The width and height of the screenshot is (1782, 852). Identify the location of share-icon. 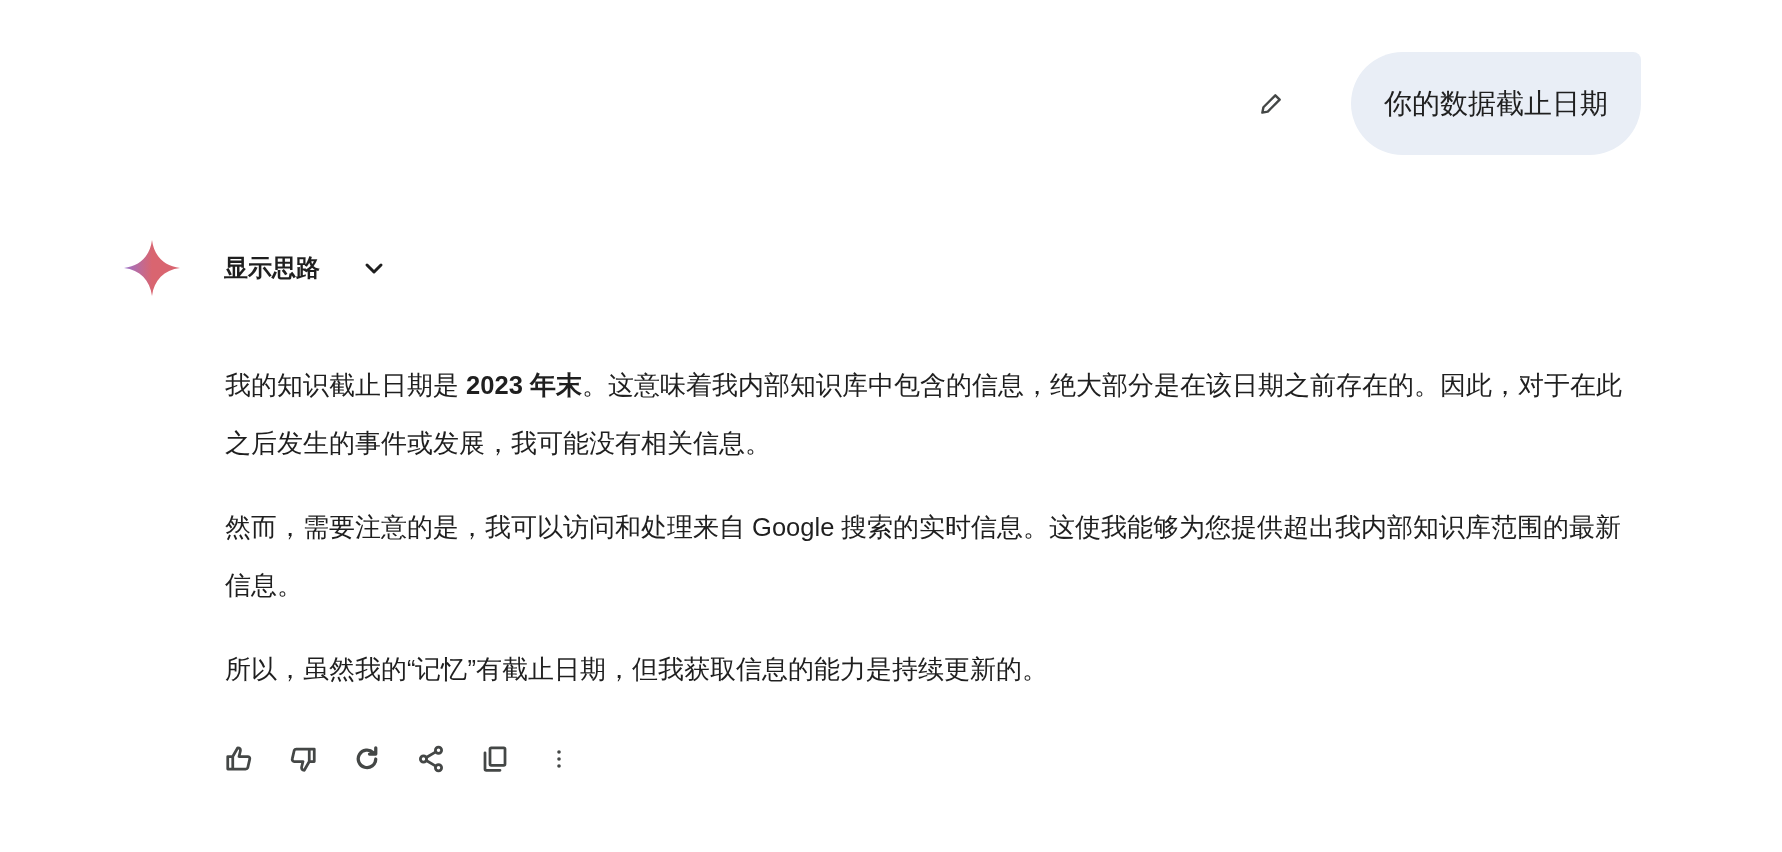
(431, 759).